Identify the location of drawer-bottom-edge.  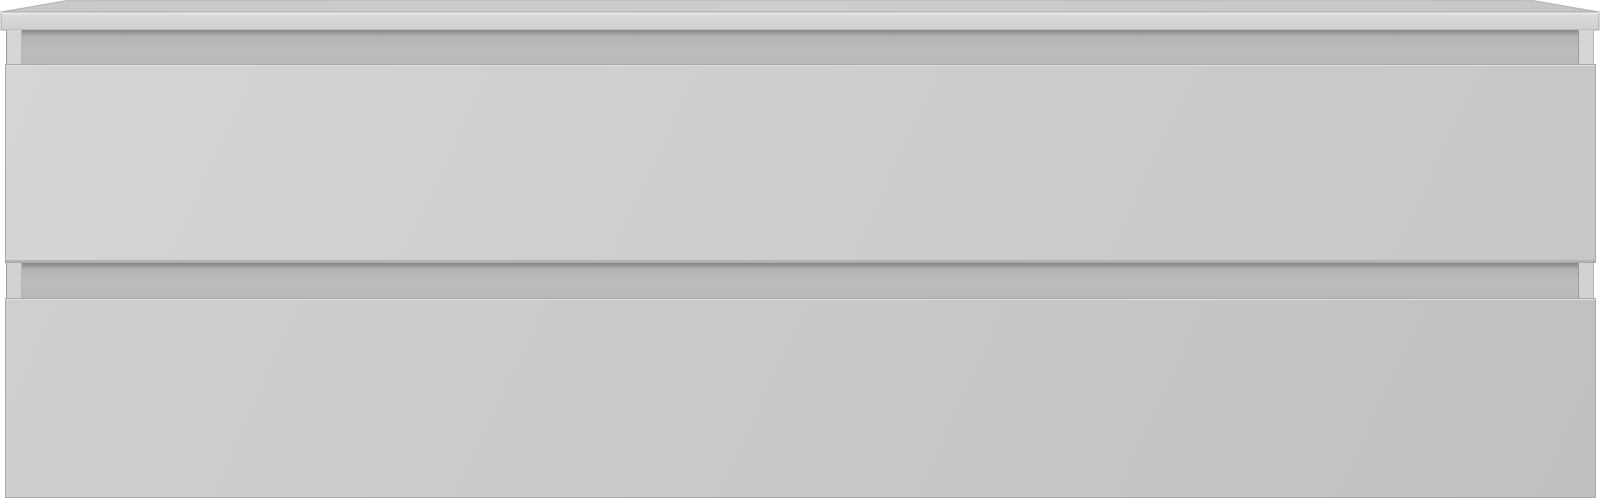
(800, 261).